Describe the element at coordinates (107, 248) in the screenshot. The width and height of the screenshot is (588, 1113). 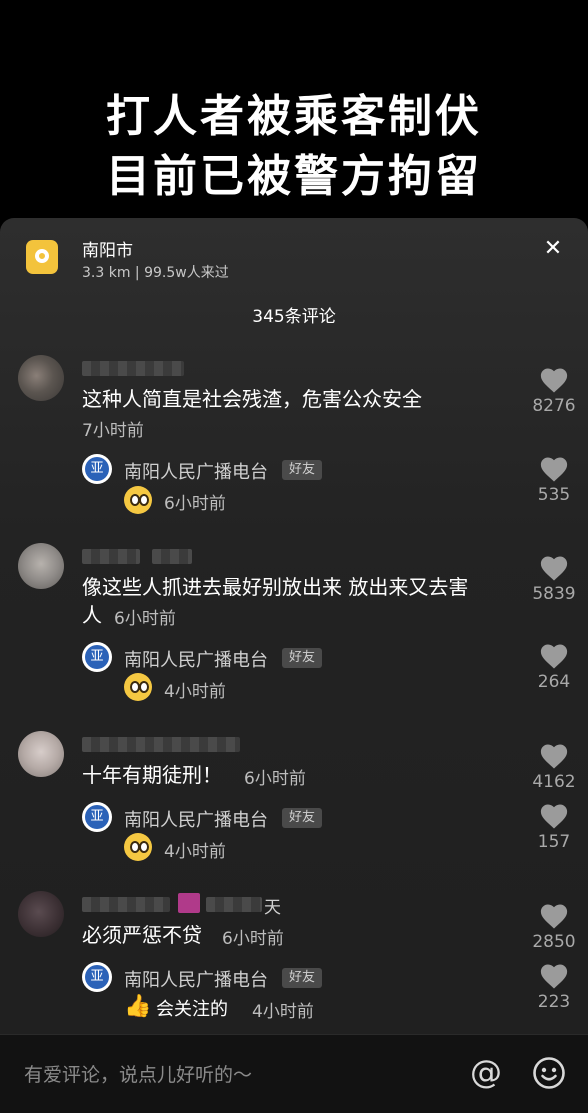
I see `location-title: 南阳市` at that location.